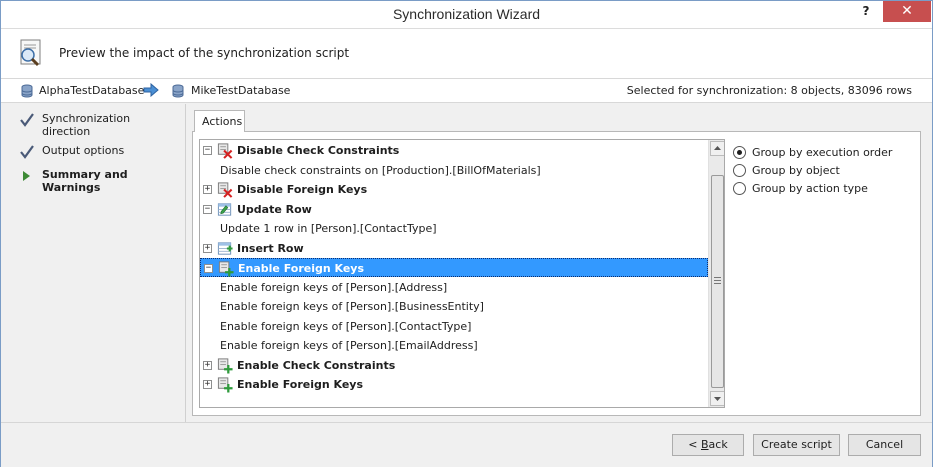 The width and height of the screenshot is (933, 467). What do you see at coordinates (466, 444) in the screenshot?
I see `wizard-footer: < Back Create script Cancel` at bounding box center [466, 444].